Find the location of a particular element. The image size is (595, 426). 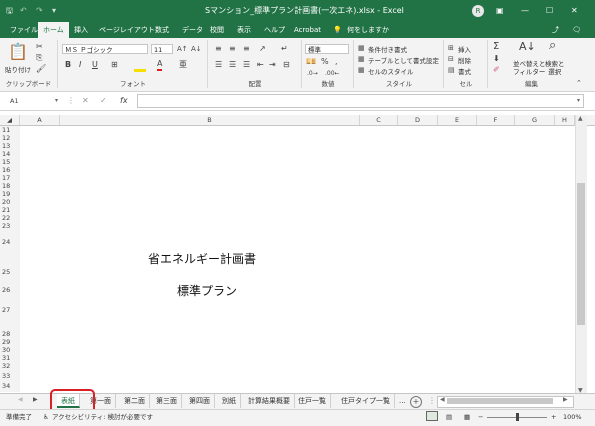

redo-icon: ↷ is located at coordinates (39, 11).